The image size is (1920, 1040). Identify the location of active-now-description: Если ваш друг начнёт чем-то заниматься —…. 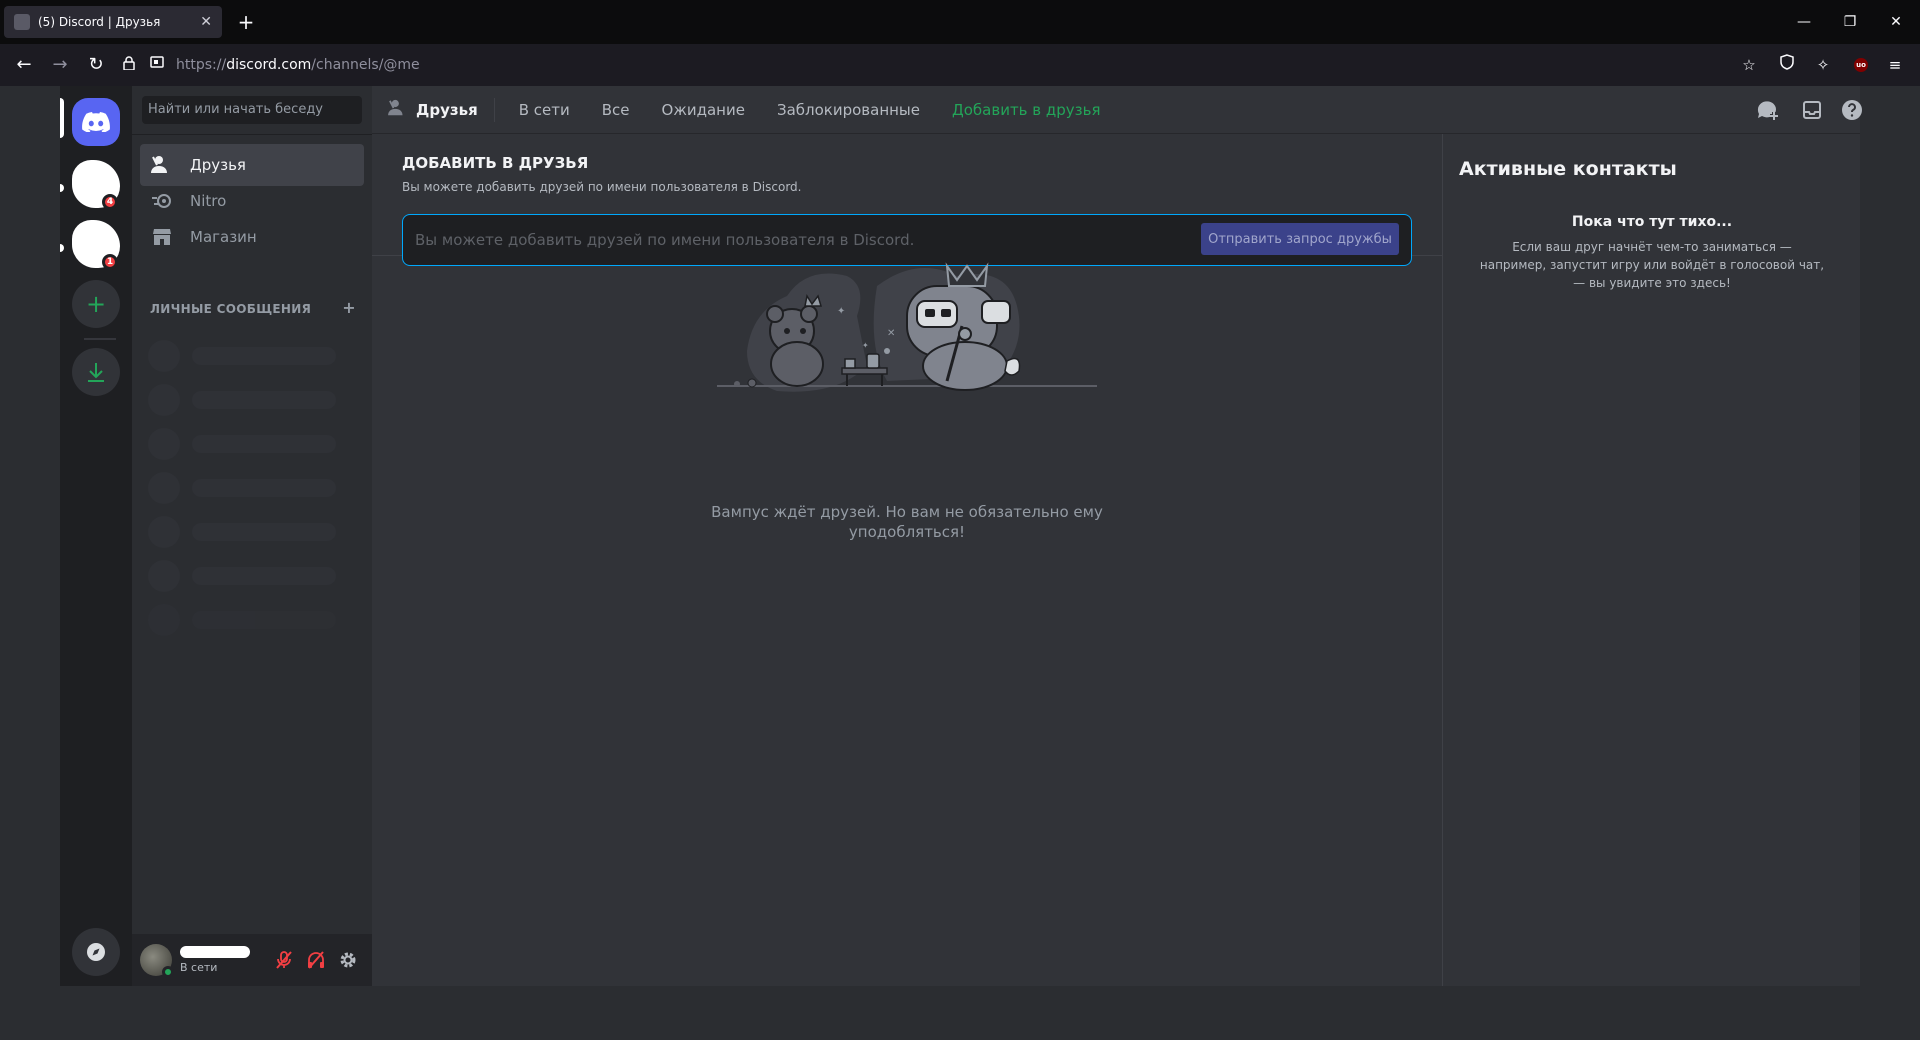
(1652, 265).